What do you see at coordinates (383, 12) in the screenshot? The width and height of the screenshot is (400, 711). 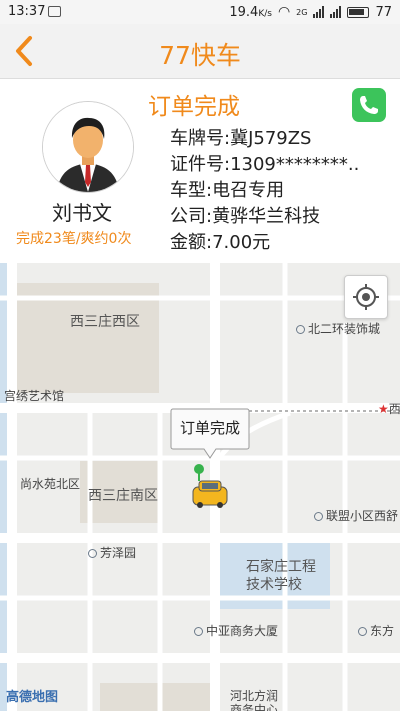 I see `battery-level: 77` at bounding box center [383, 12].